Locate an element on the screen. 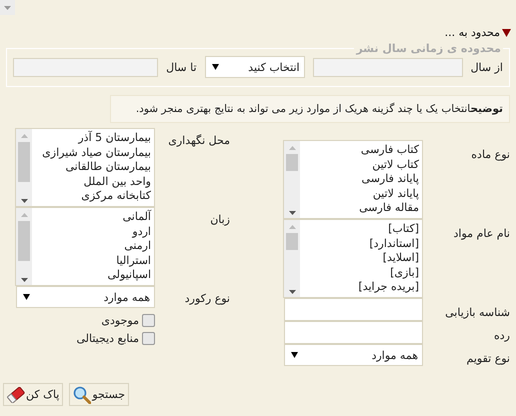 The height and width of the screenshot is (416, 516). list-option: اسپانیولی is located at coordinates (91, 275).